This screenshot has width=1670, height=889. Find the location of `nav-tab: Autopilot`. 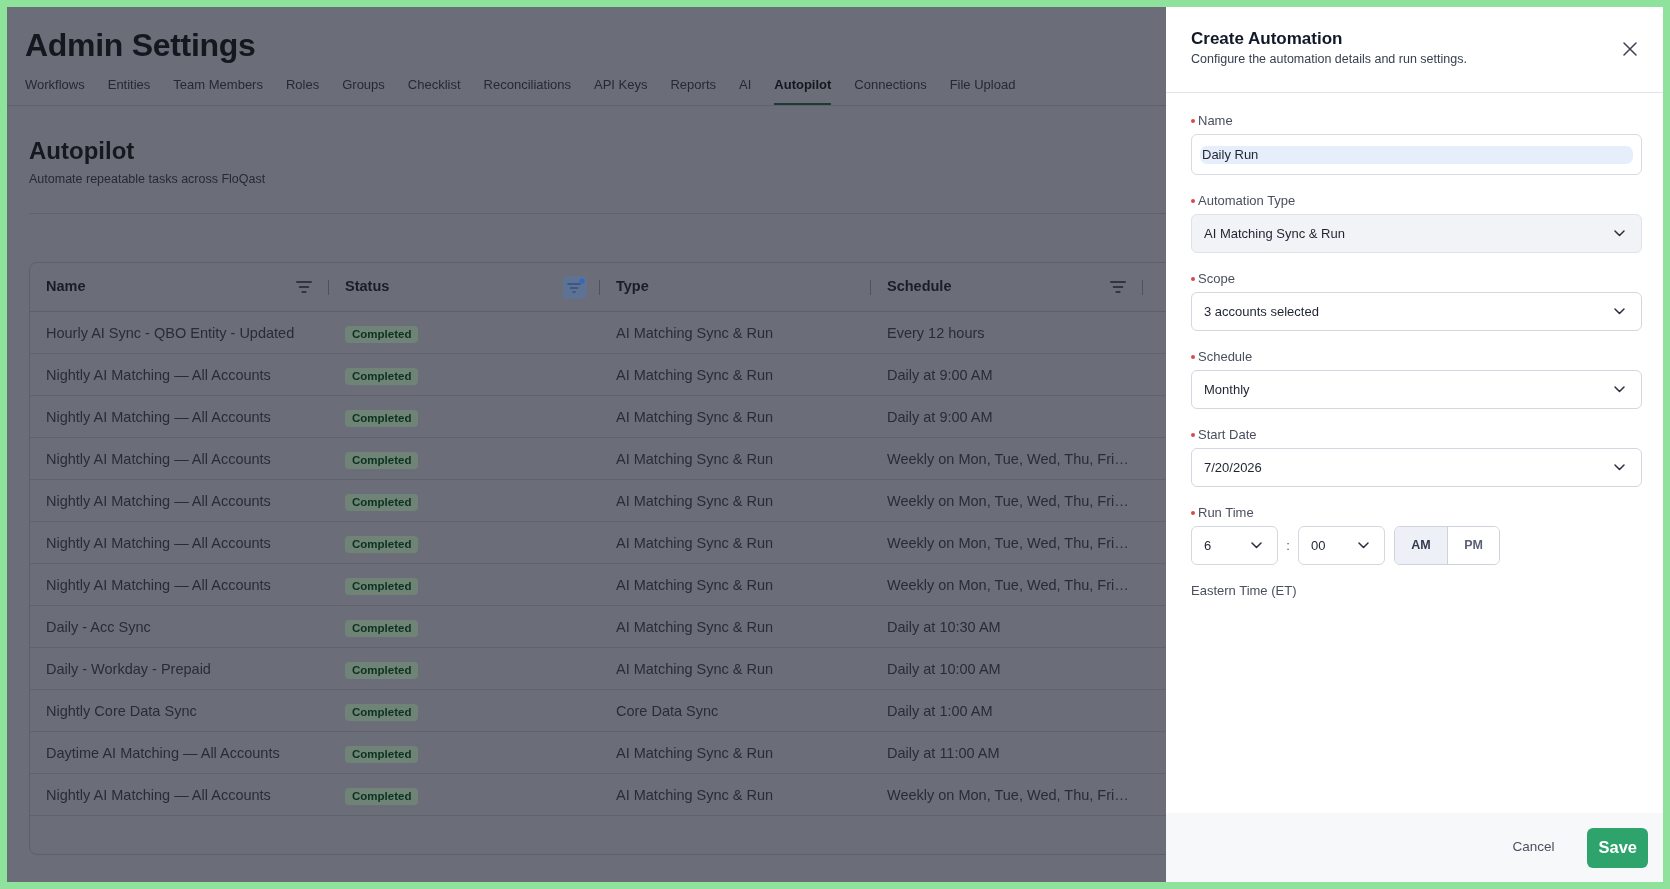

nav-tab: Autopilot is located at coordinates (803, 90).